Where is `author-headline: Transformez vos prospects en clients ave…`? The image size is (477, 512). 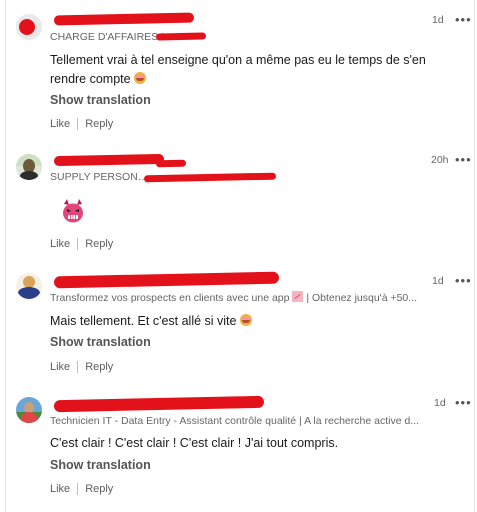 author-headline: Transformez vos prospects en clients ave… is located at coordinates (234, 297).